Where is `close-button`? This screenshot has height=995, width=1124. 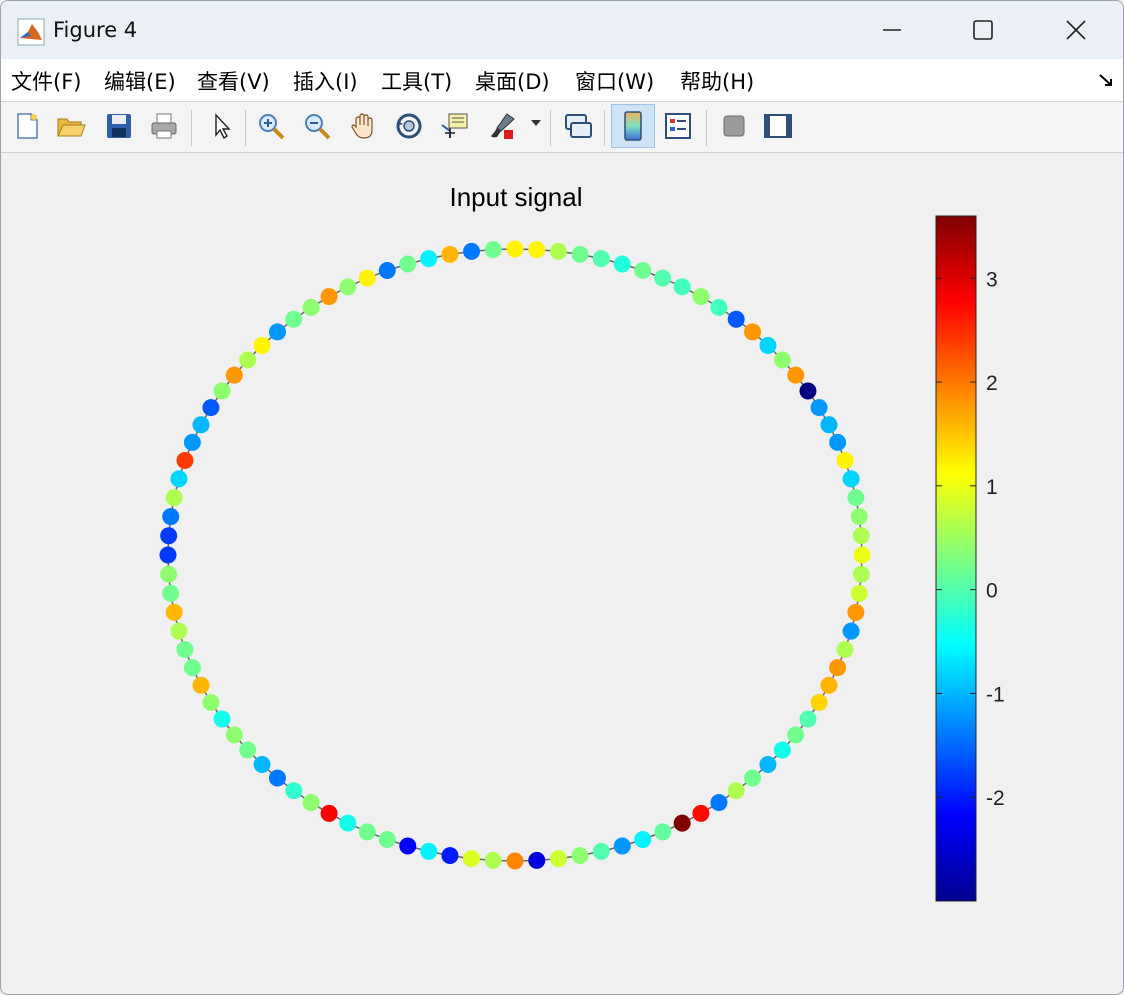 close-button is located at coordinates (1076, 30).